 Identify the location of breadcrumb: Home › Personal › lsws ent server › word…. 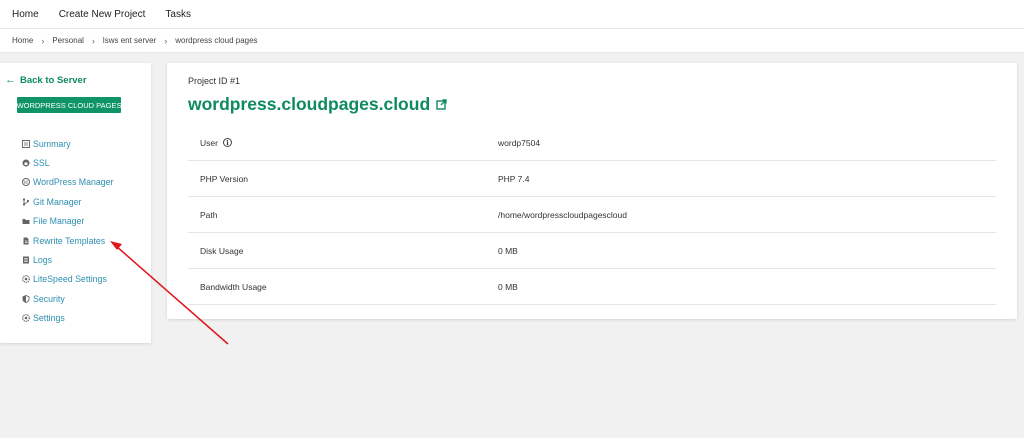
(512, 40).